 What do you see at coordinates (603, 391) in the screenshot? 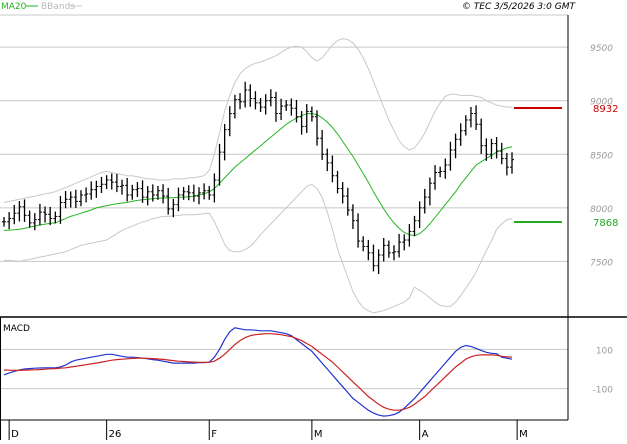
I see `macd-tick-label: -100` at bounding box center [603, 391].